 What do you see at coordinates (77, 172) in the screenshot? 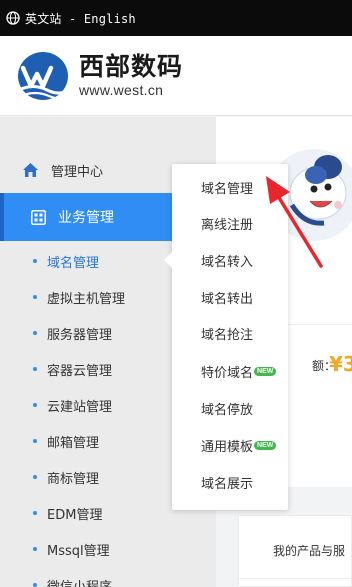
I see `sidebar-item-label: 管理中心` at bounding box center [77, 172].